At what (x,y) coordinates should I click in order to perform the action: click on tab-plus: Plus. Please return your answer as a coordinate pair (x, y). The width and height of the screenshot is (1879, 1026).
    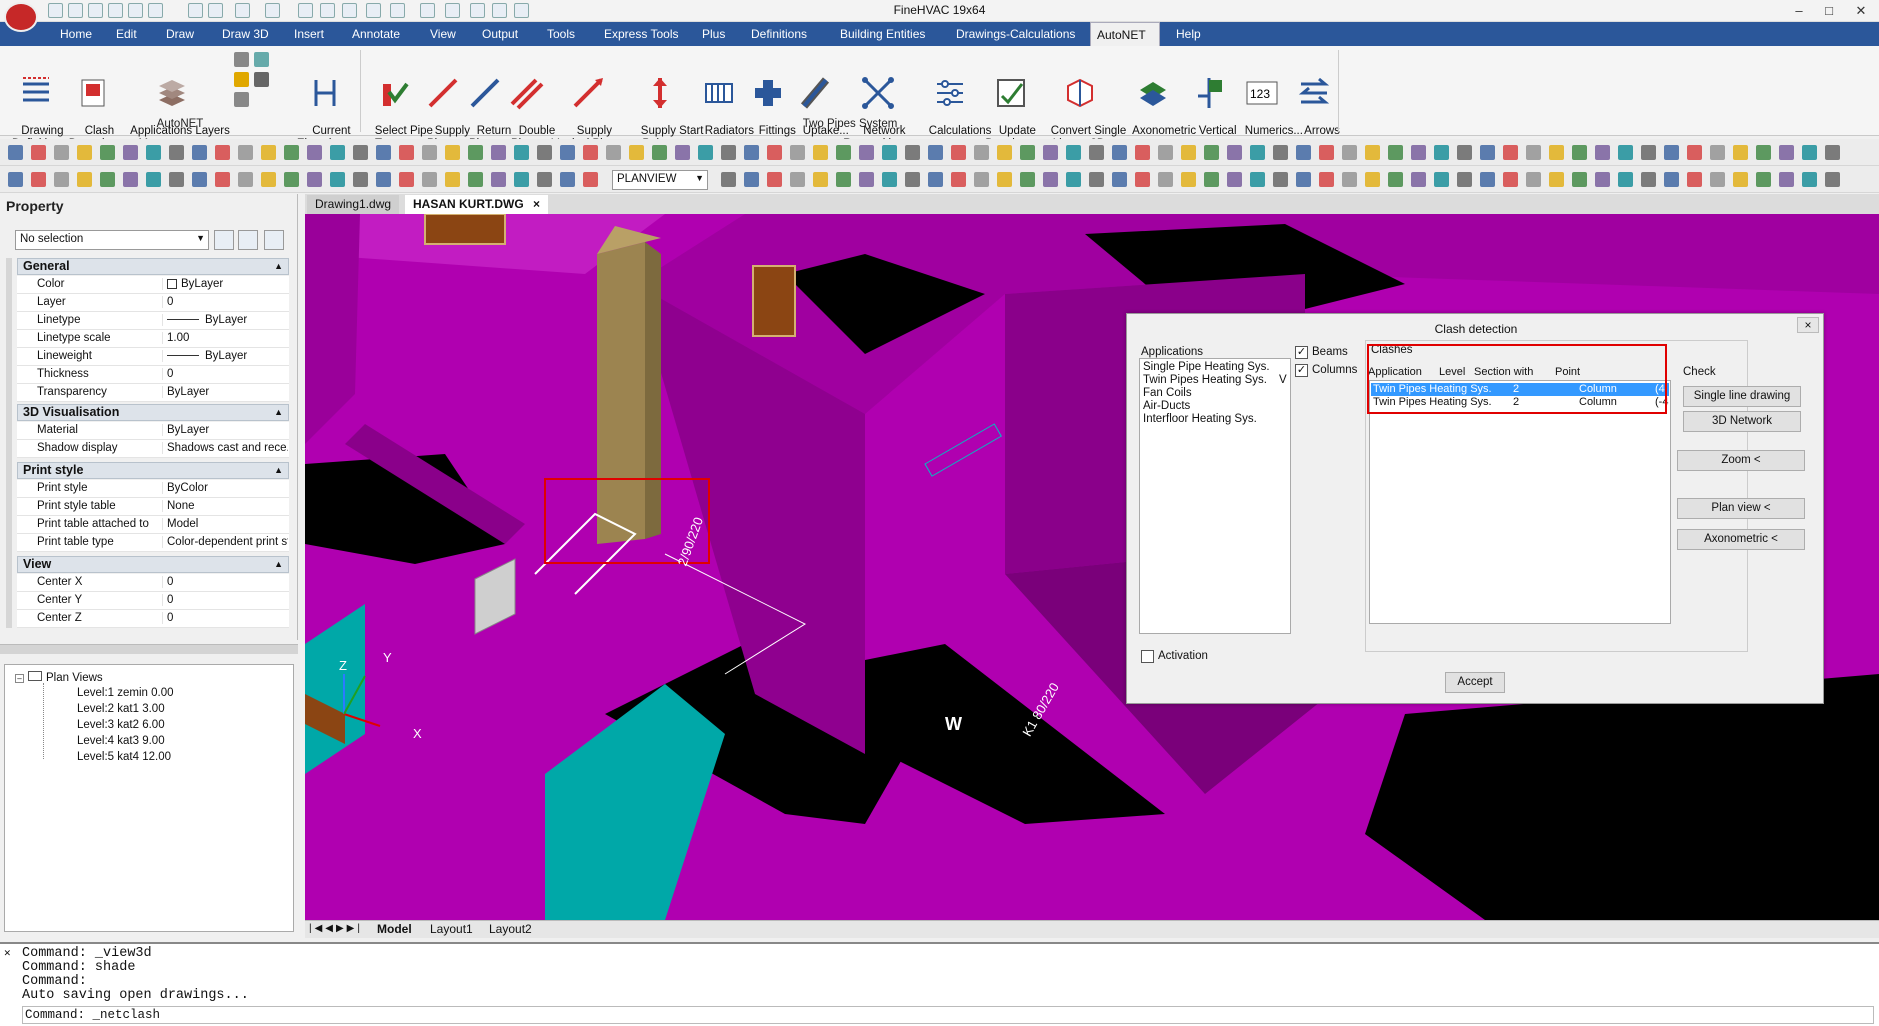
    Looking at the image, I should click on (713, 34).